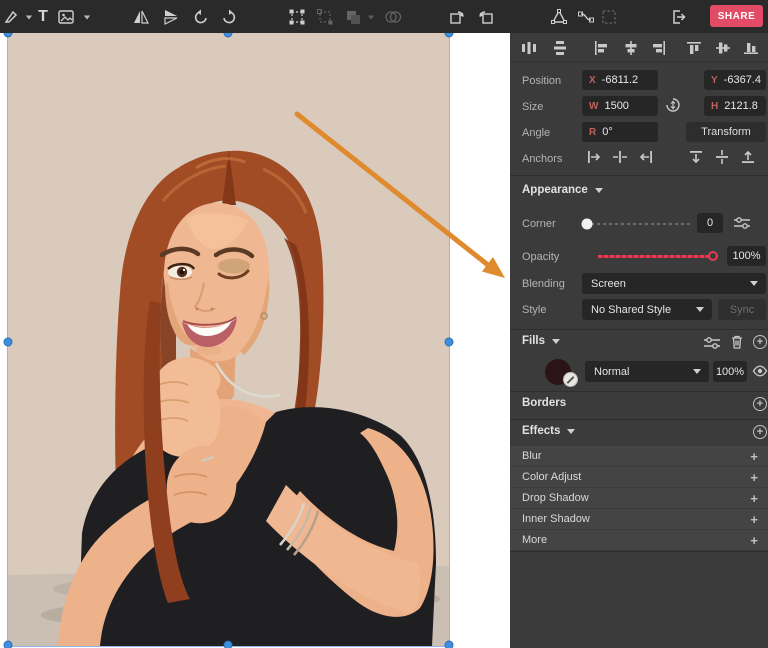  What do you see at coordinates (657, 256) in the screenshot?
I see `opacity-slider` at bounding box center [657, 256].